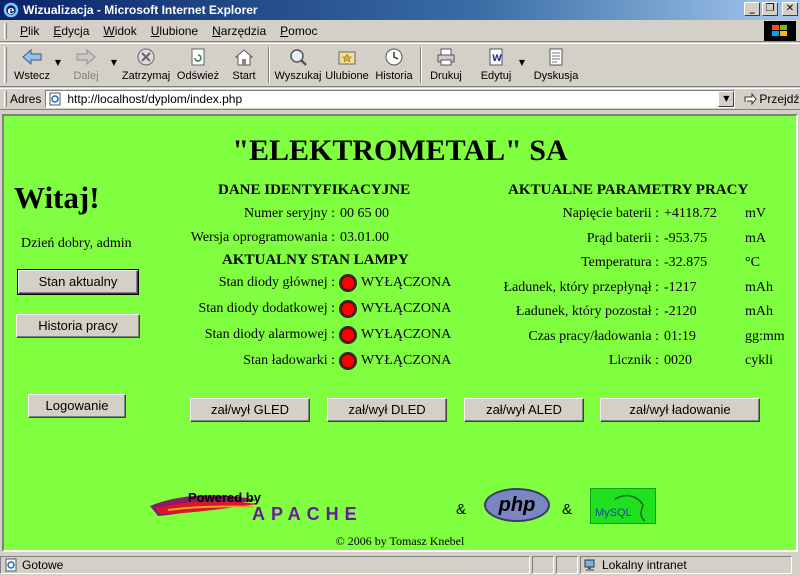 Image resolution: width=800 pixels, height=576 pixels. Describe the element at coordinates (755, 238) in the screenshot. I see `param-unit: mA` at that location.